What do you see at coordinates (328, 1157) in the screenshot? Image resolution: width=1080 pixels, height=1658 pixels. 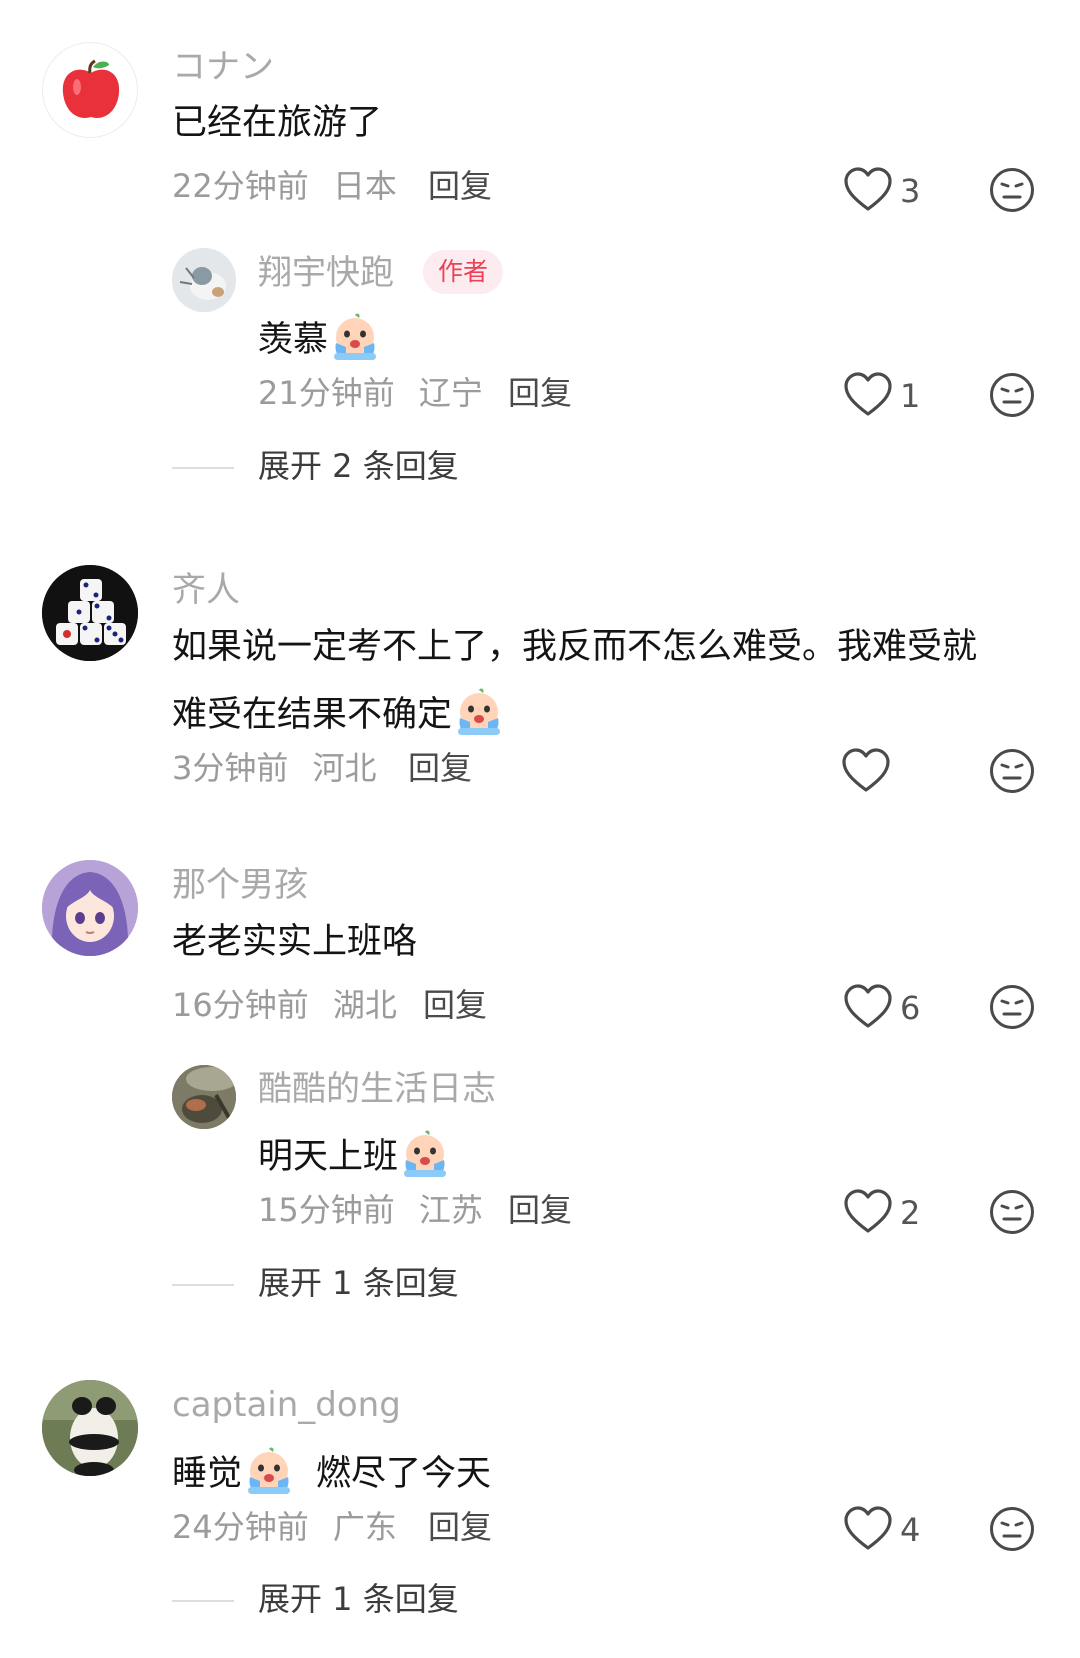 I see `reply-text-content: 明天上班` at bounding box center [328, 1157].